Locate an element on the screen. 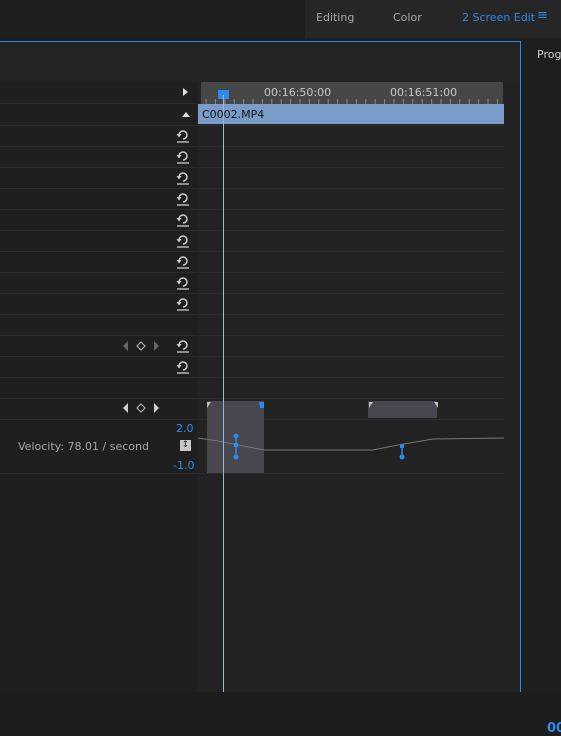  workspace-bar: Editing Color 2 Screen Edit ≡ is located at coordinates (433, 19).